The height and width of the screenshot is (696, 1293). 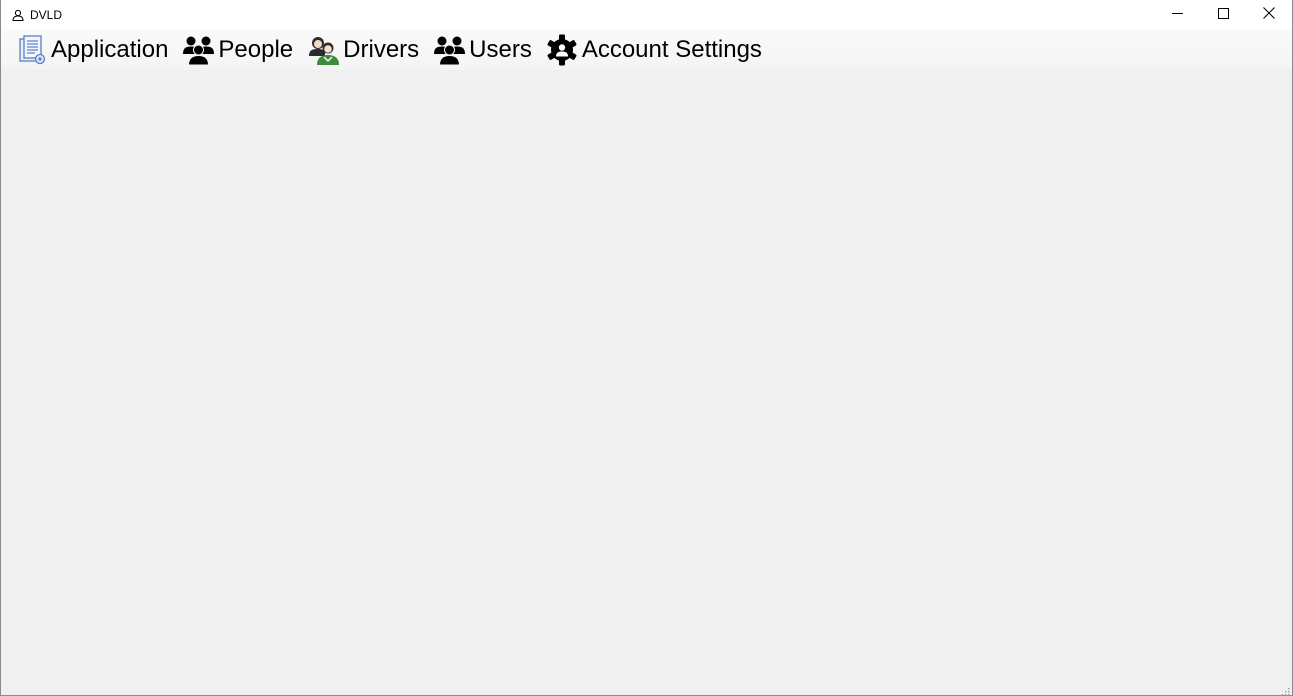 I want to click on menu-item-application: Application, so click(x=94, y=49).